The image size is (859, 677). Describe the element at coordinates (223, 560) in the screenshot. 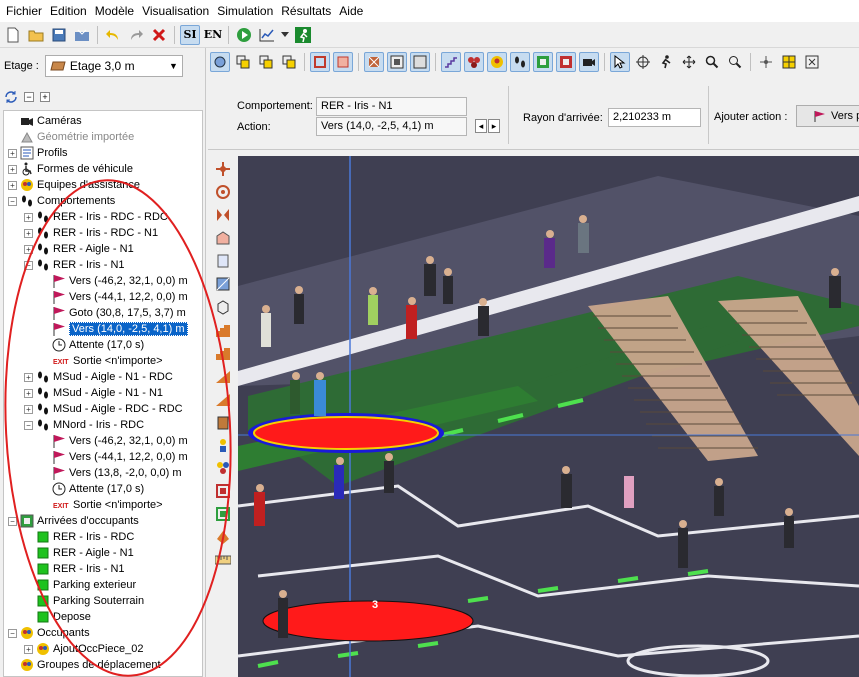

I see `measure-tool-icon` at that location.